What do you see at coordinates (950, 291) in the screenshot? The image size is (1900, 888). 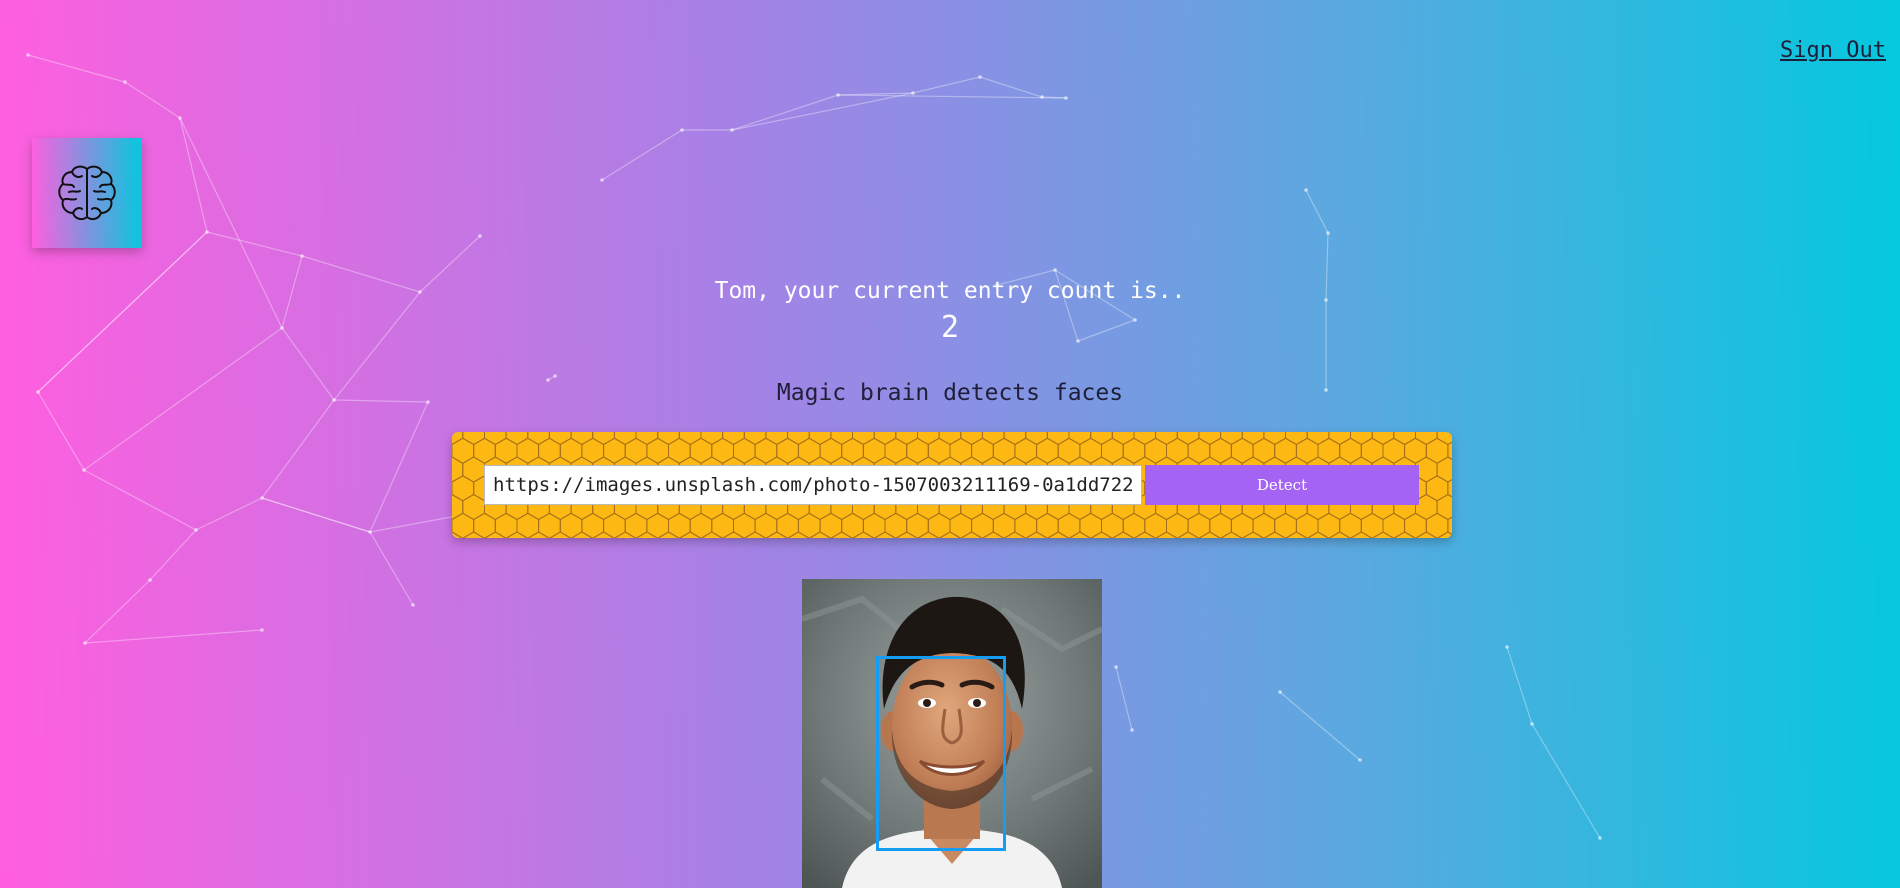 I see `entry-count-greeting: Tom, your current entry count is..` at bounding box center [950, 291].